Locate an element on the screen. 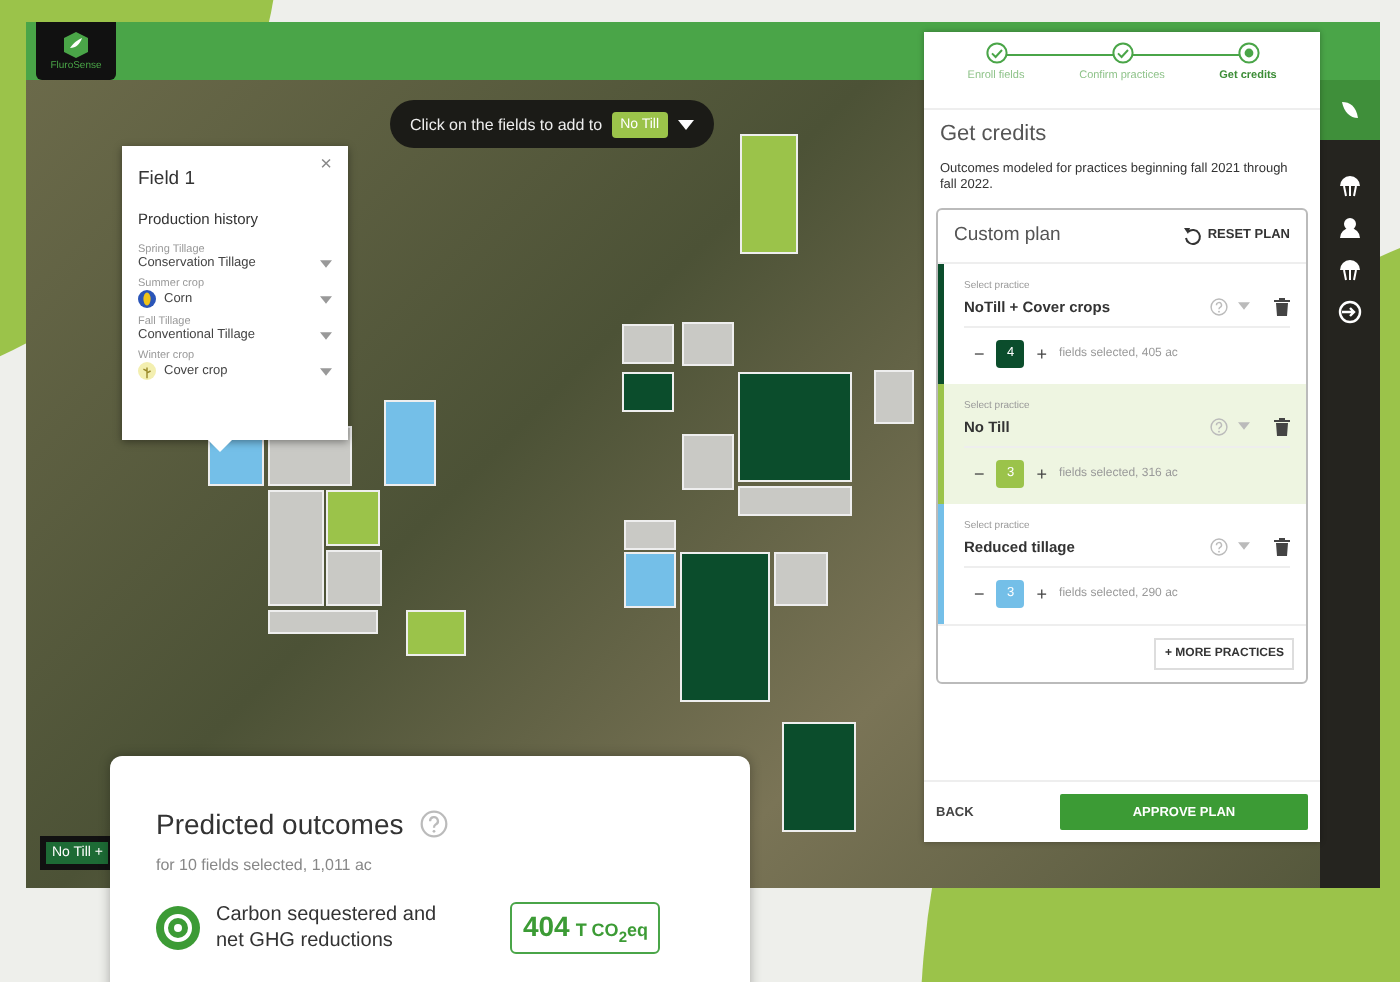  panel-title: Get credits is located at coordinates (994, 134).